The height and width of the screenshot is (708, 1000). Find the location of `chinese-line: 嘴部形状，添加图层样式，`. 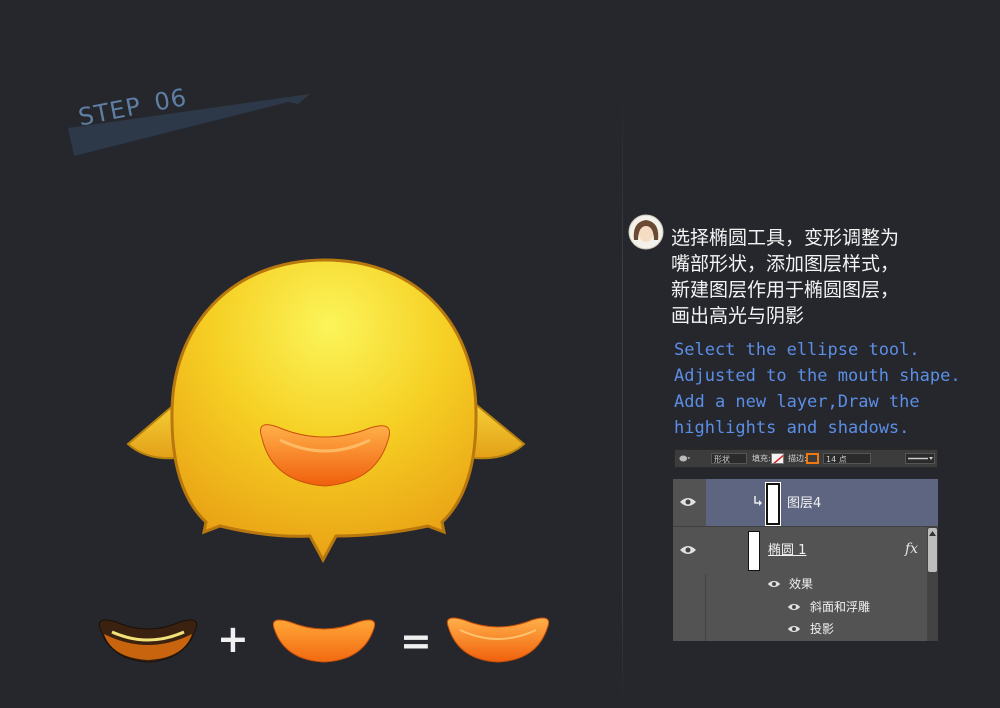

chinese-line: 嘴部形状，添加图层样式， is located at coordinates (785, 264).